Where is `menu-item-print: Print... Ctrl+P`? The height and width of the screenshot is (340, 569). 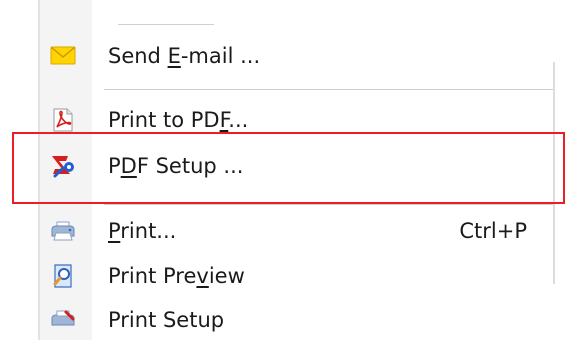 menu-item-print: Print... Ctrl+P is located at coordinates (296, 231).